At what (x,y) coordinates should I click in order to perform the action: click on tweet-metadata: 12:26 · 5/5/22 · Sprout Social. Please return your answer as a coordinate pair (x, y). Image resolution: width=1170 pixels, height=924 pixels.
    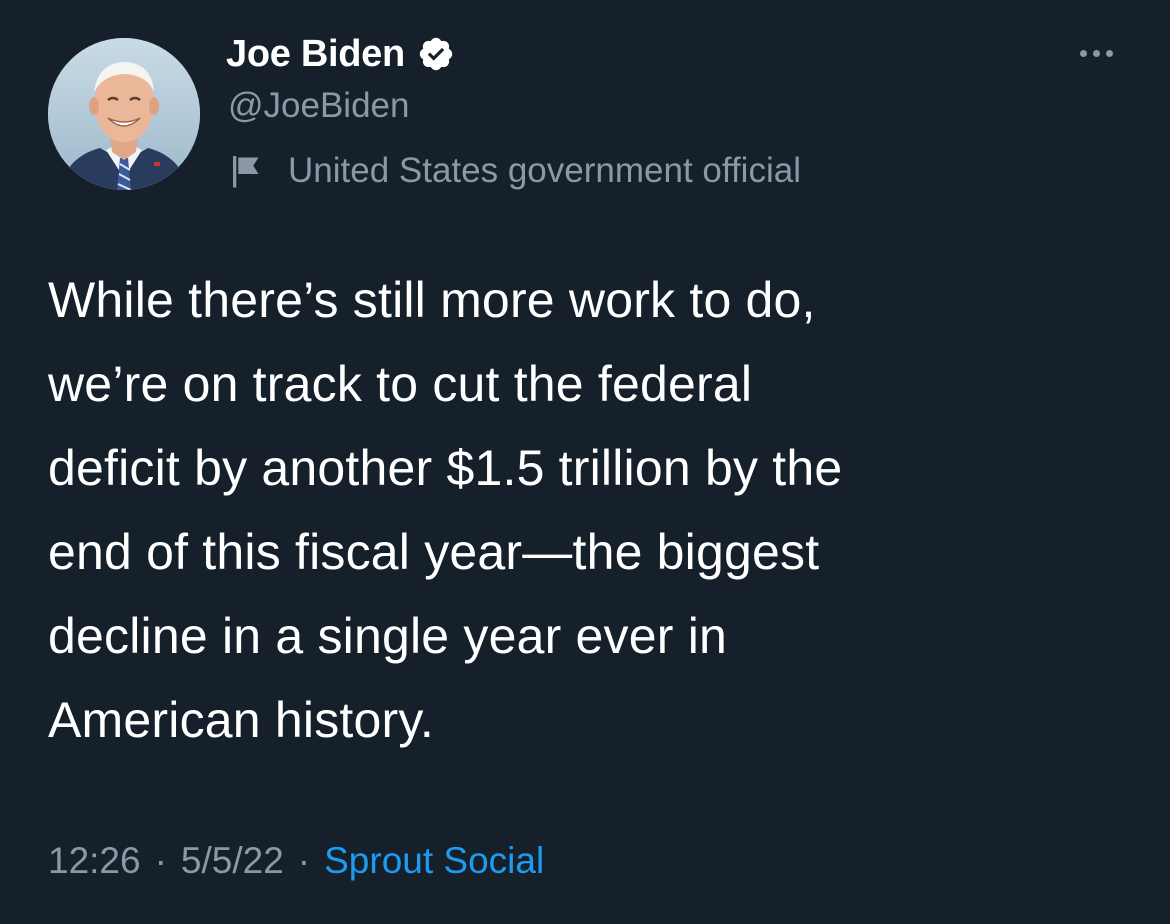
    Looking at the image, I should click on (296, 861).